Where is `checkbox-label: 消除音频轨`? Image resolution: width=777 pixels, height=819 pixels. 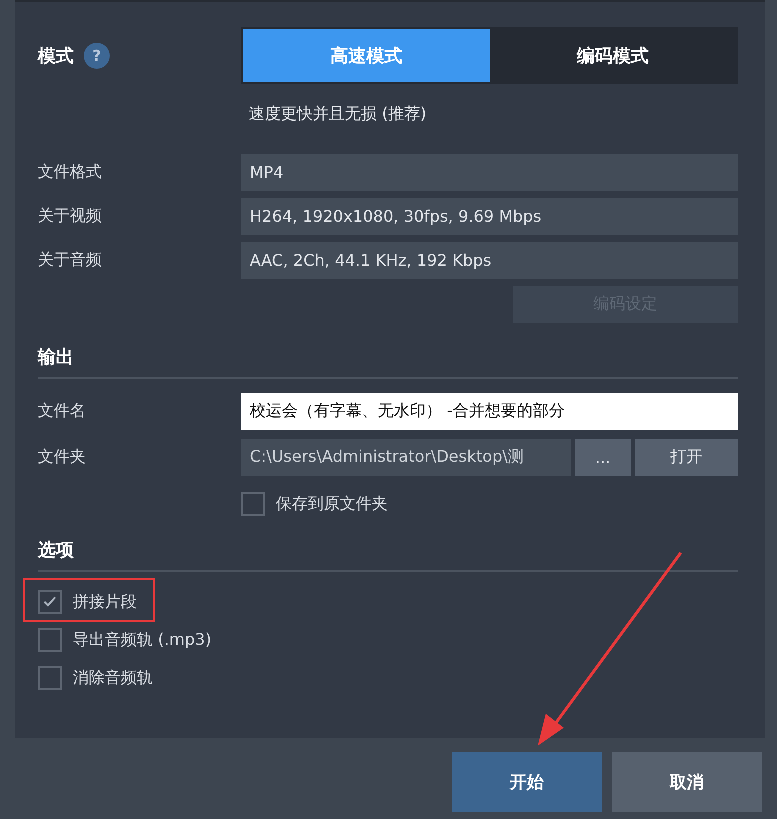
checkbox-label: 消除音频轨 is located at coordinates (113, 678).